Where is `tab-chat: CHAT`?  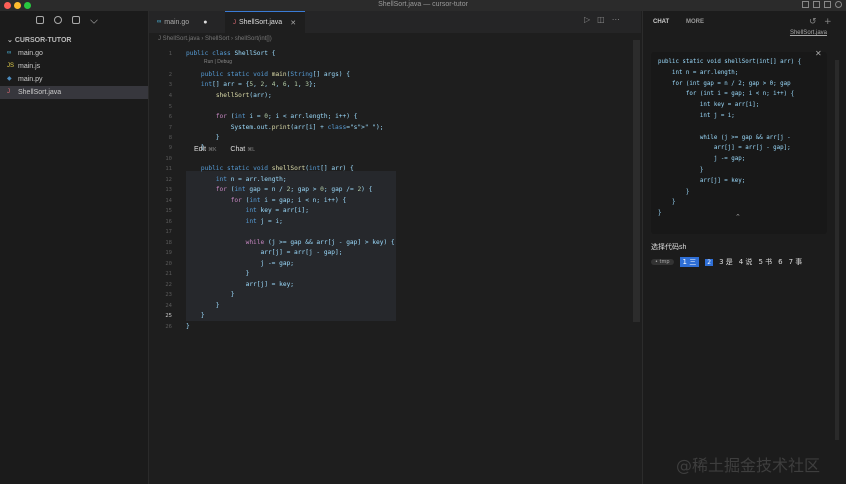 tab-chat: CHAT is located at coordinates (661, 22).